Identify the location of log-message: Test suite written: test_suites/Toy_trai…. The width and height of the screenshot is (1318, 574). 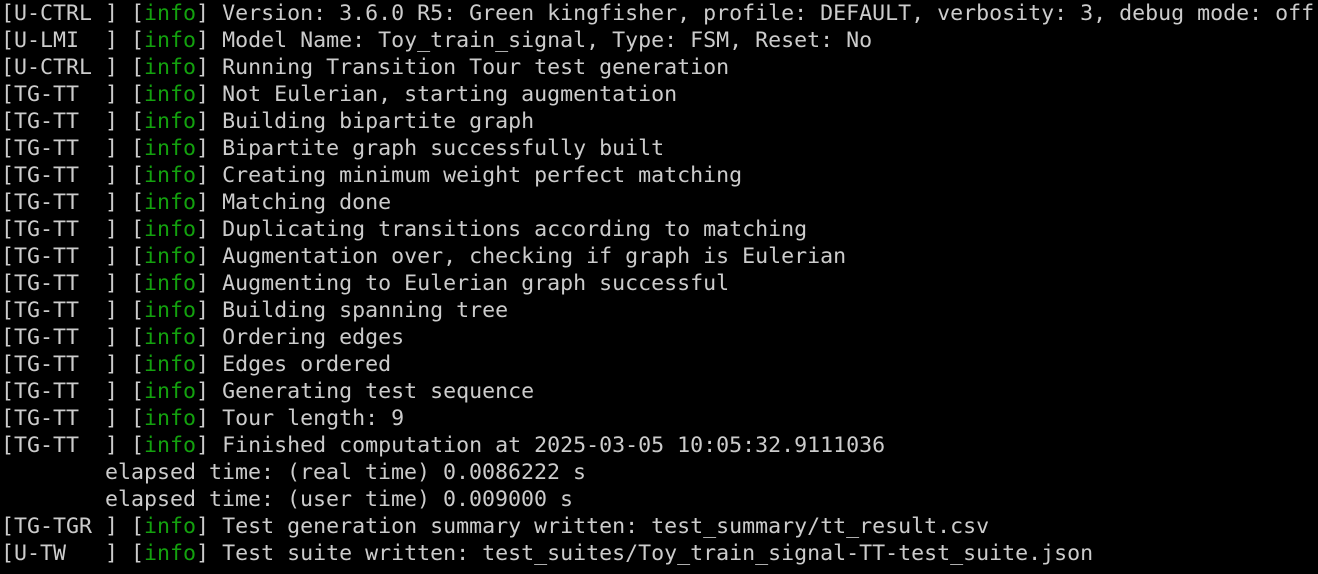
(658, 553).